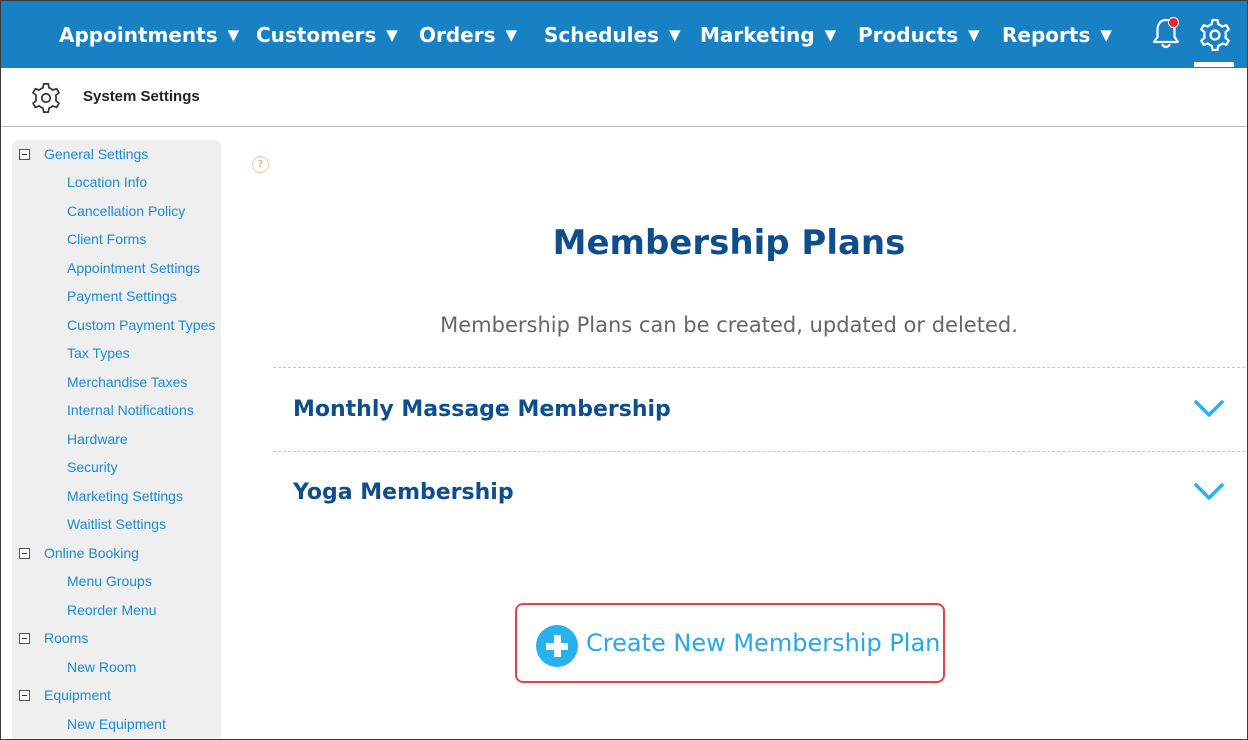  I want to click on tree-item-reorder-menu: Reorder Menu, so click(112, 610).